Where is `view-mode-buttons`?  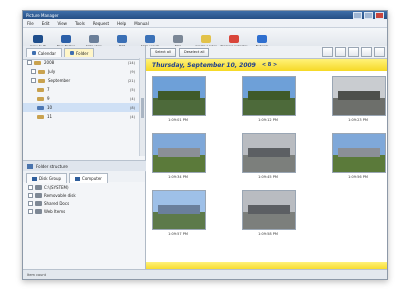 view-mode-buttons is located at coordinates (354, 52).